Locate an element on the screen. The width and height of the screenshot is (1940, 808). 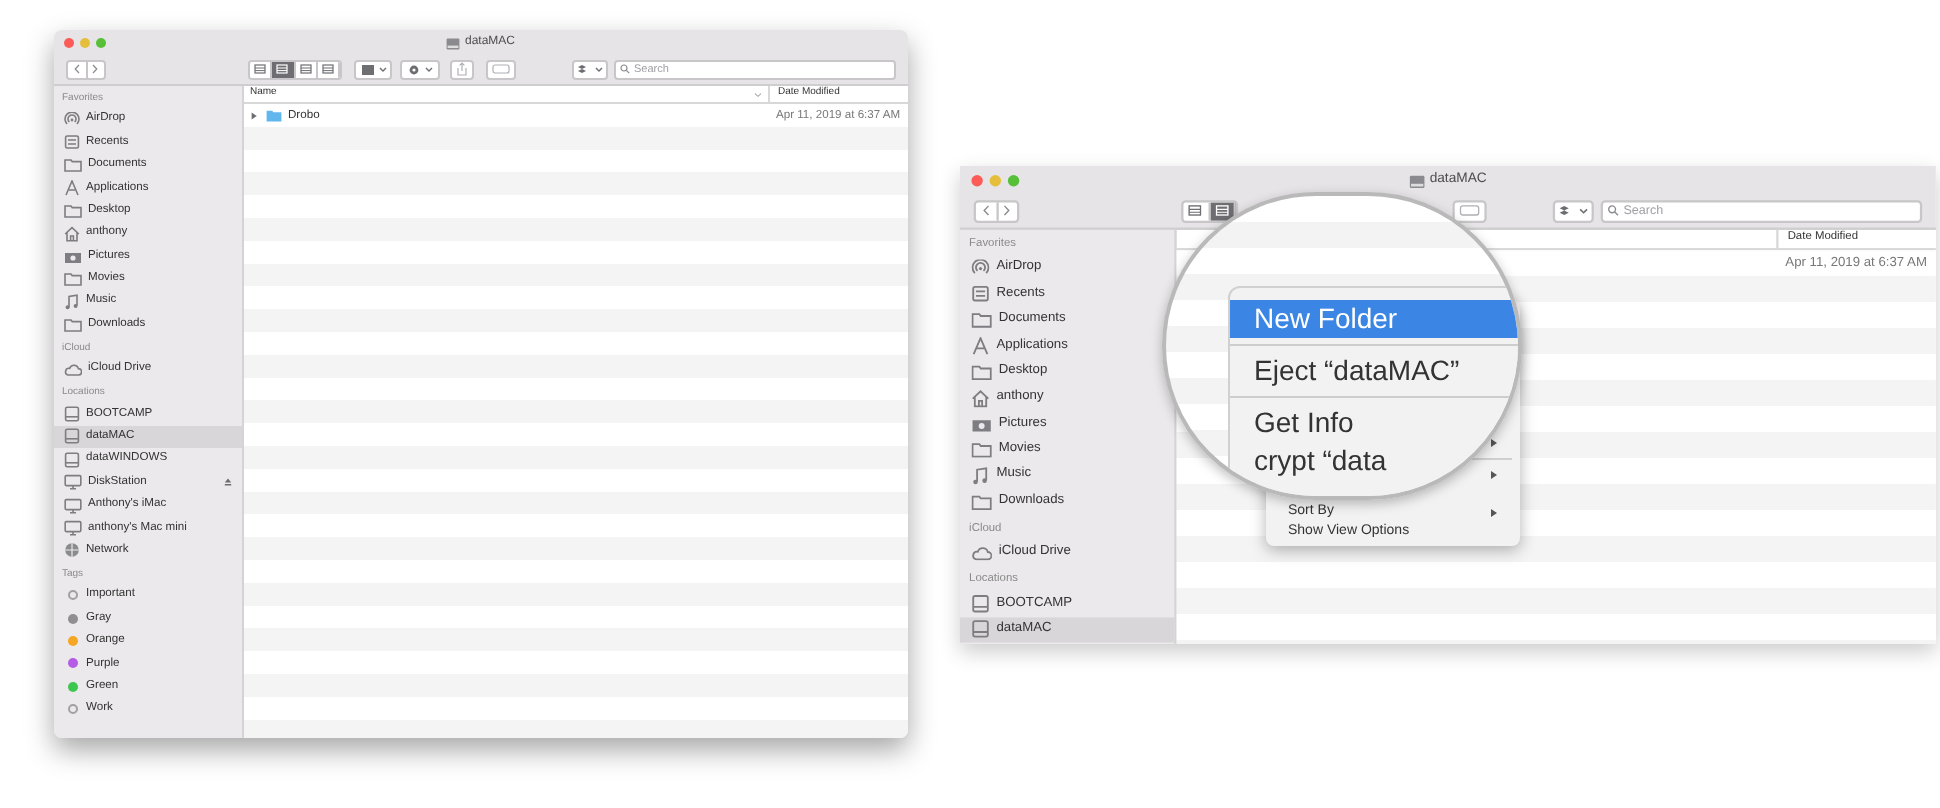
menu-item: crypt “data is located at coordinates (1374, 461).